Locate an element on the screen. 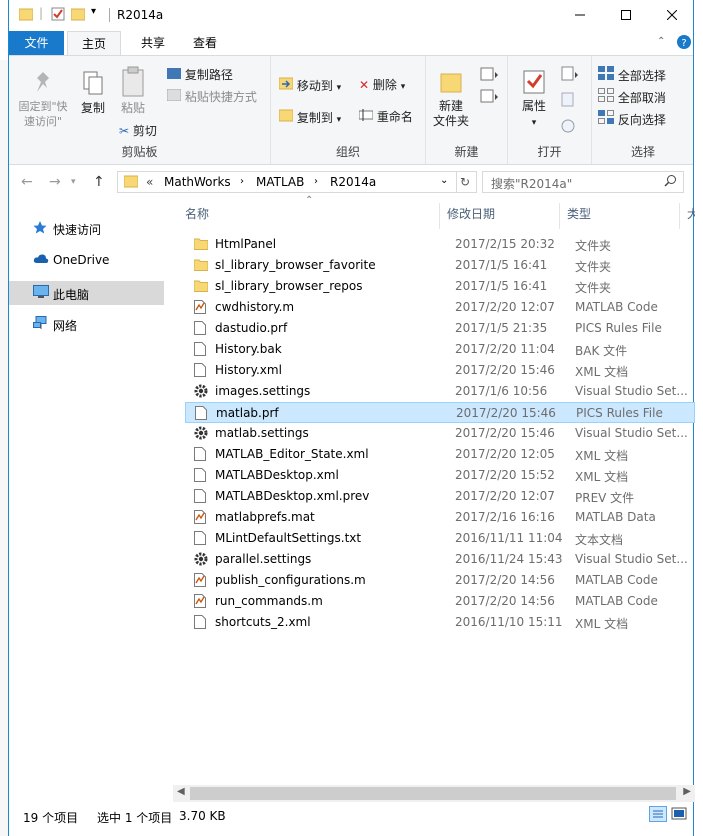 Image resolution: width=703 pixels, height=836 pixels. invert-selection-button: 反向选择 is located at coordinates (632, 119).